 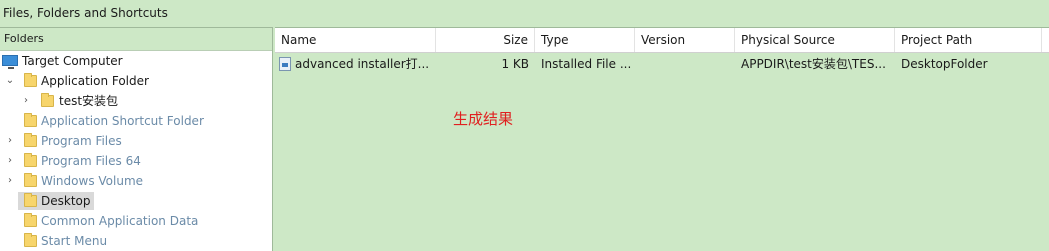 I want to click on tree-item-label: test安装包, so click(x=89, y=101).